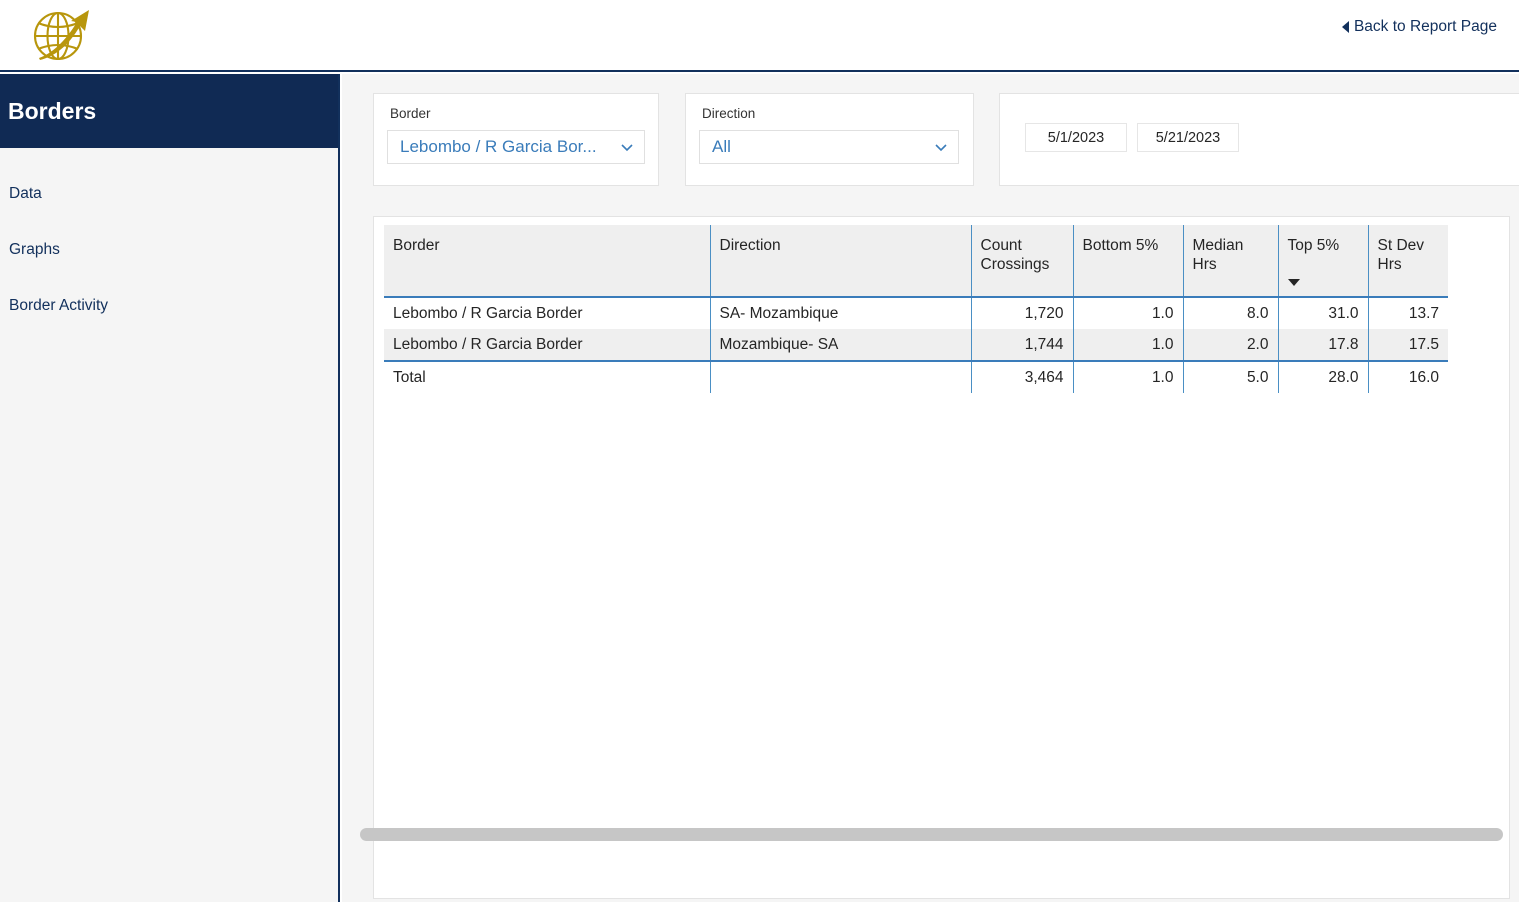 Image resolution: width=1519 pixels, height=902 pixels. What do you see at coordinates (169, 250) in the screenshot?
I see `sidebar-item-graphs: Graphs` at bounding box center [169, 250].